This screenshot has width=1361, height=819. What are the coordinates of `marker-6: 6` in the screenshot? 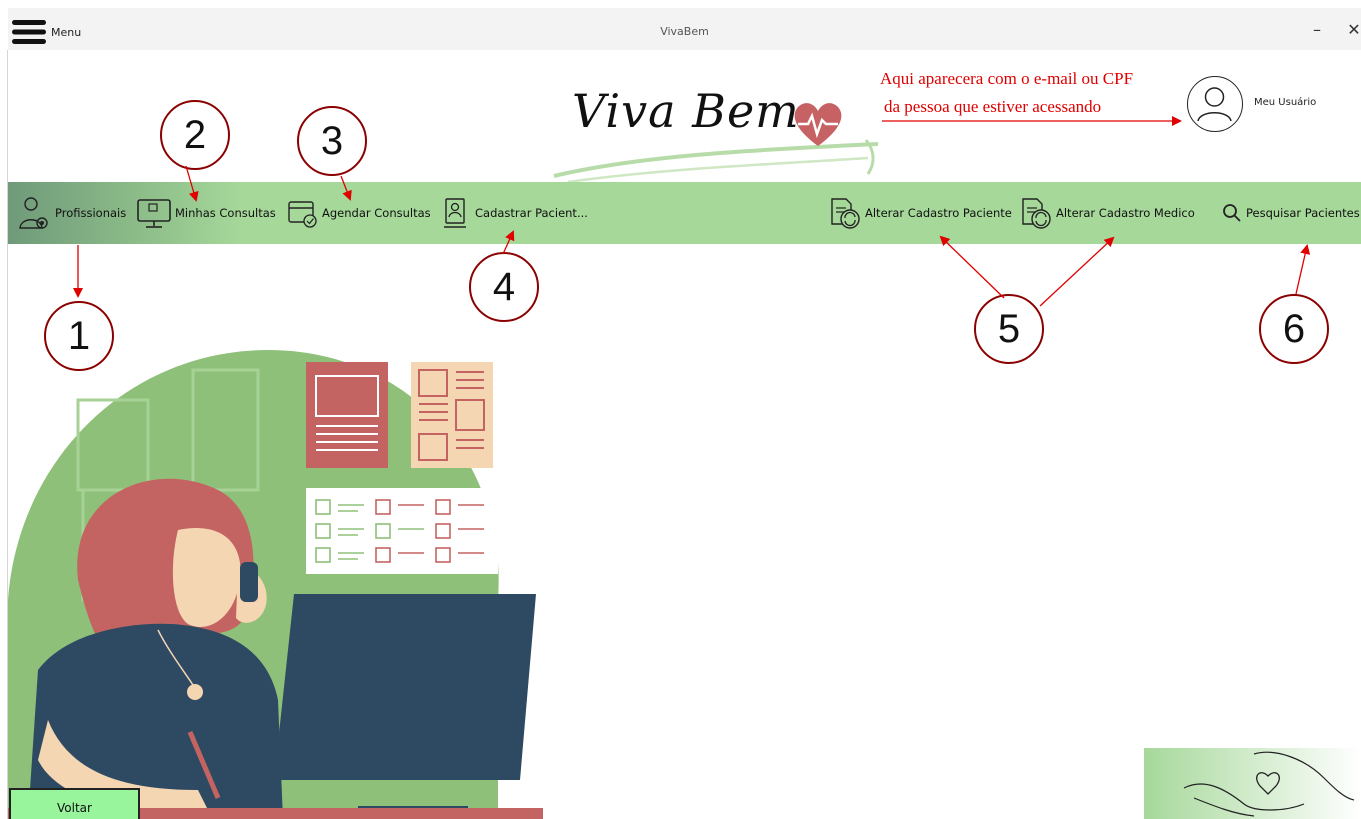 It's located at (1294, 329).